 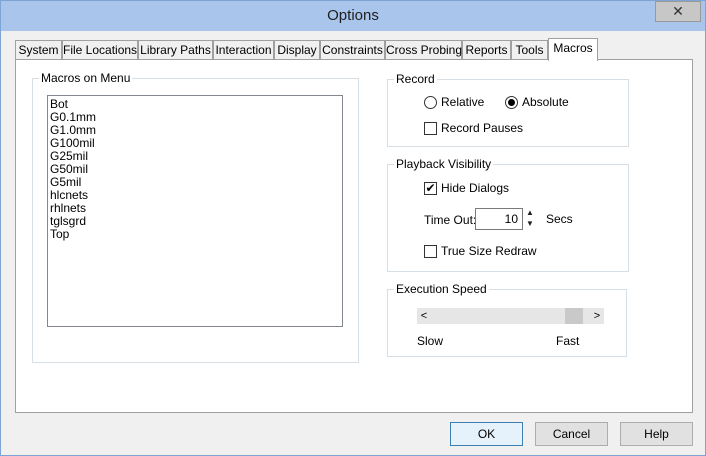 I want to click on tab-interaction: Interaction, so click(x=243, y=49).